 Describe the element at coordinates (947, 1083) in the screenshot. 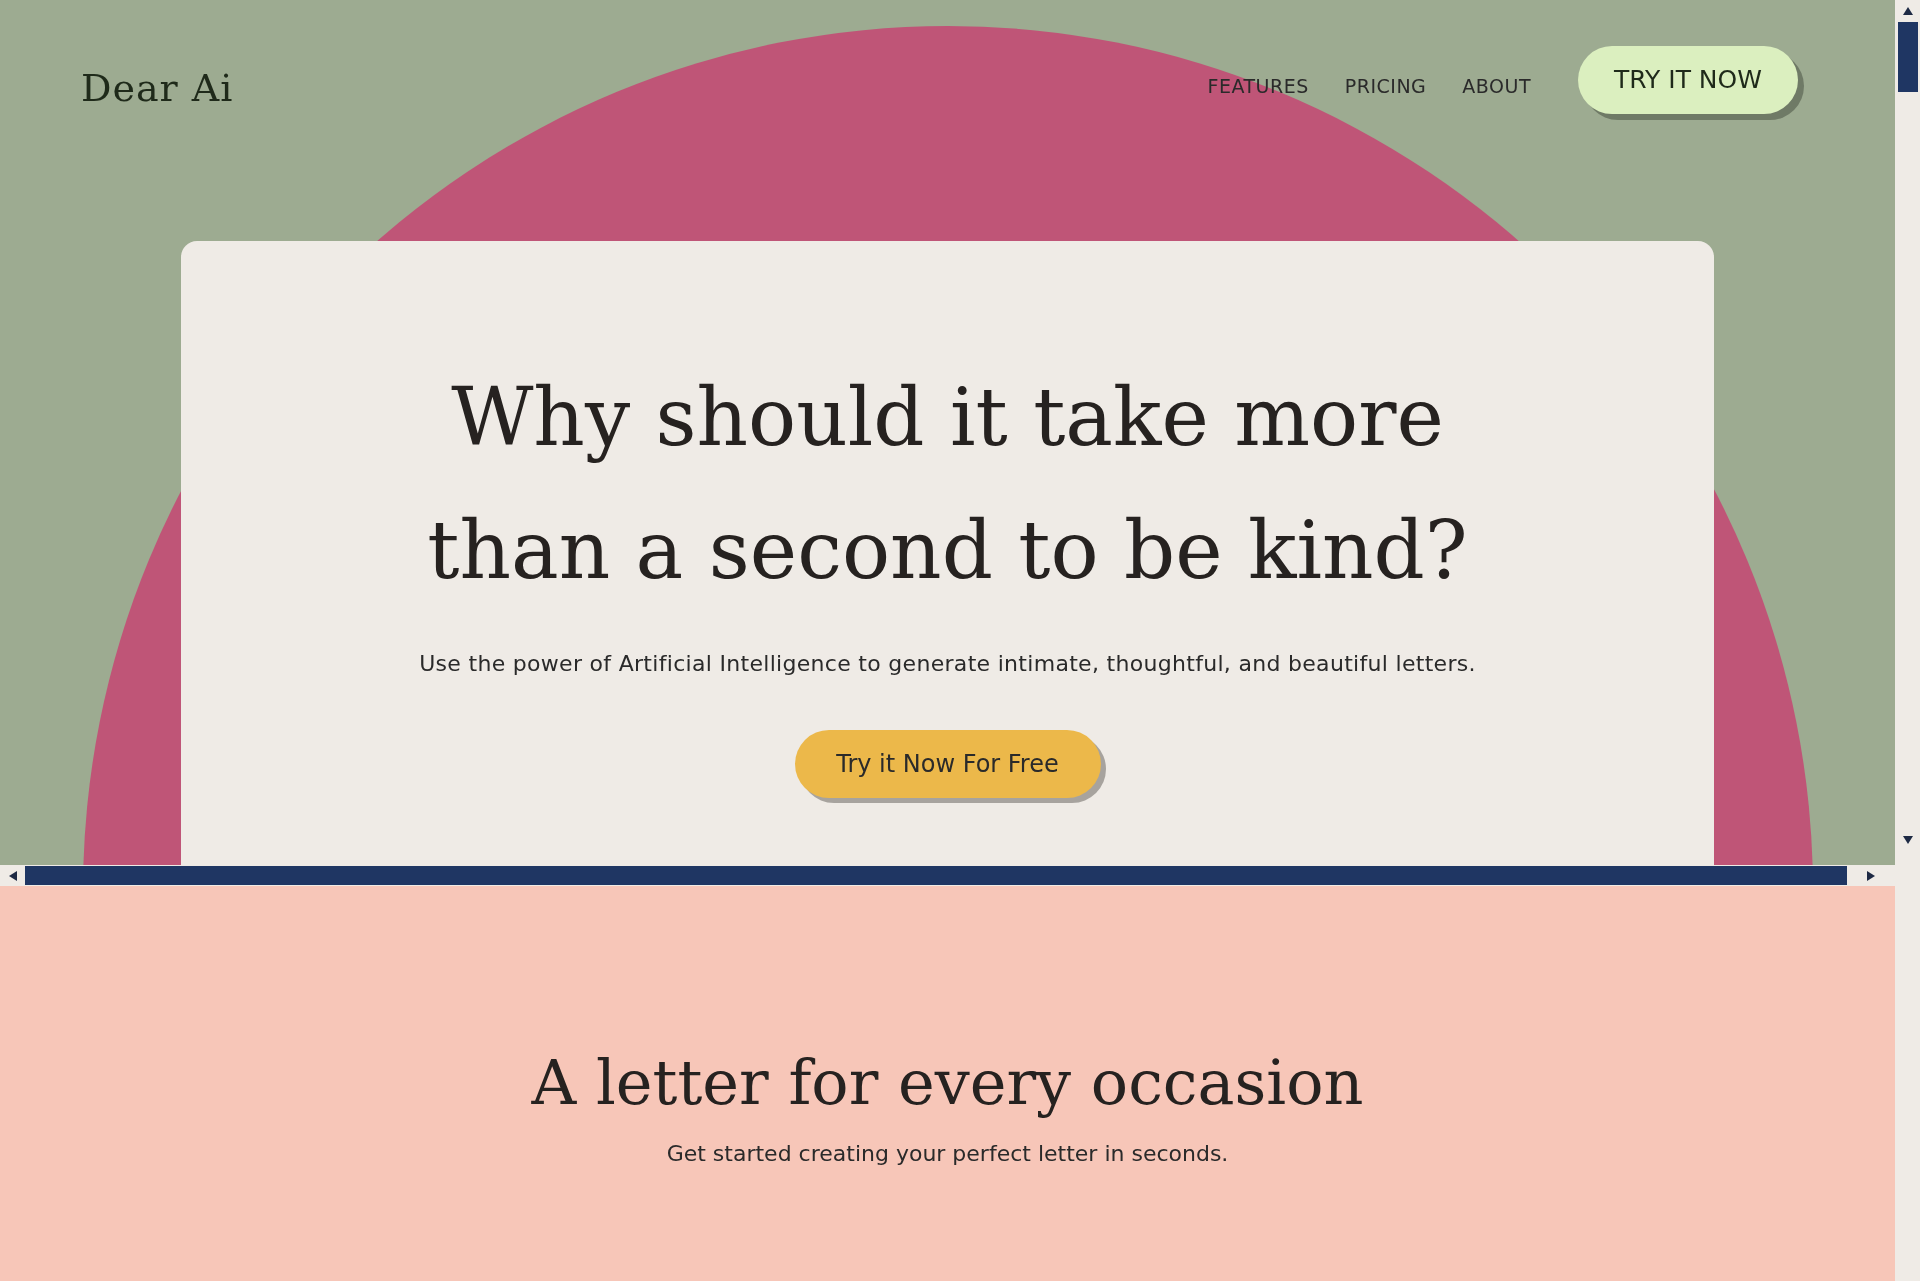

I see `occasions-heading: A letter for every occasion` at that location.